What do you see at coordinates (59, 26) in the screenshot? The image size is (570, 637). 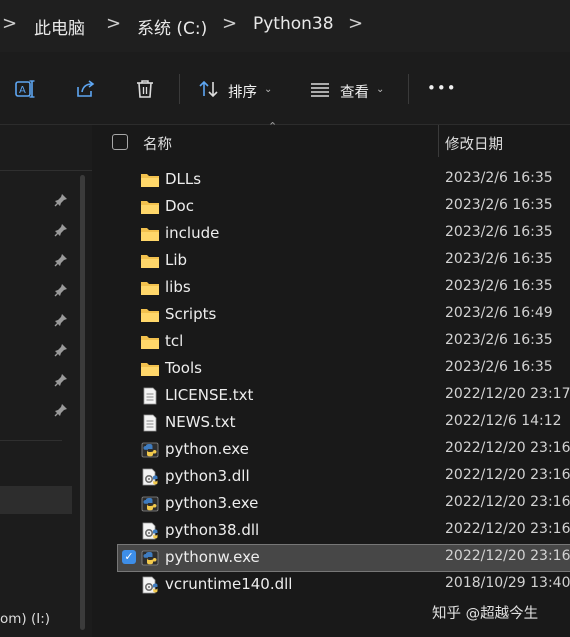 I see `breadcrumb-item-this-pc: 此电脑` at bounding box center [59, 26].